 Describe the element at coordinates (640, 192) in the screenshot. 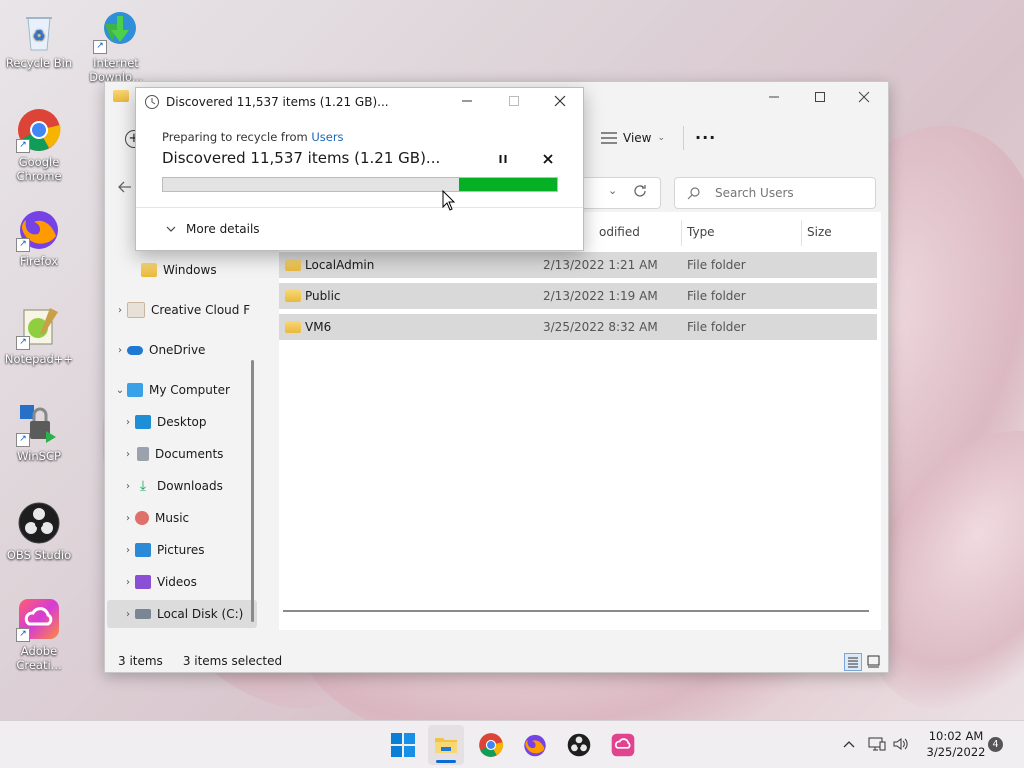

I see `refresh-button` at that location.